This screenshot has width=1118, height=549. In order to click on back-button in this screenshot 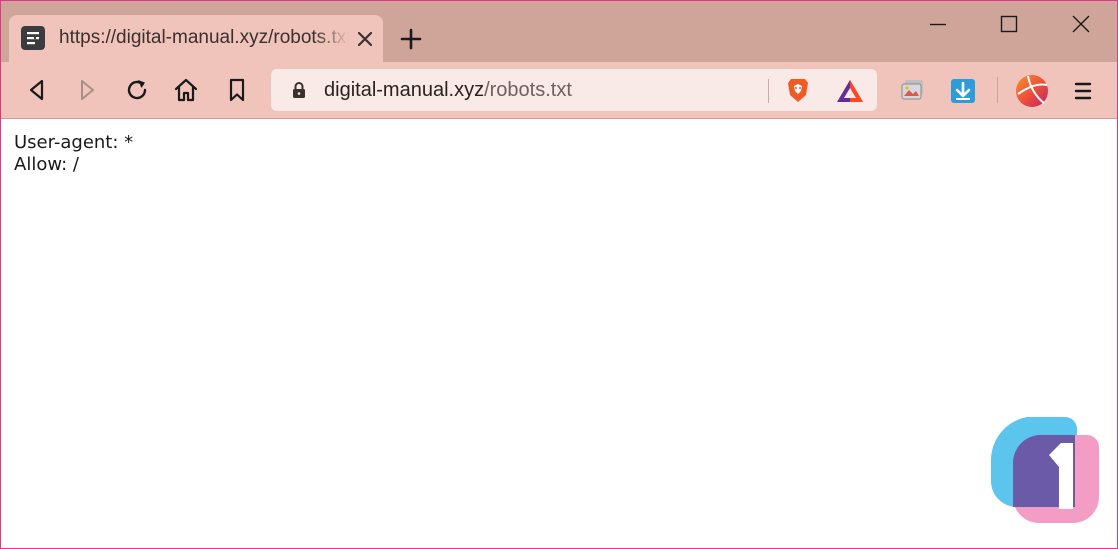, I will do `click(37, 90)`.